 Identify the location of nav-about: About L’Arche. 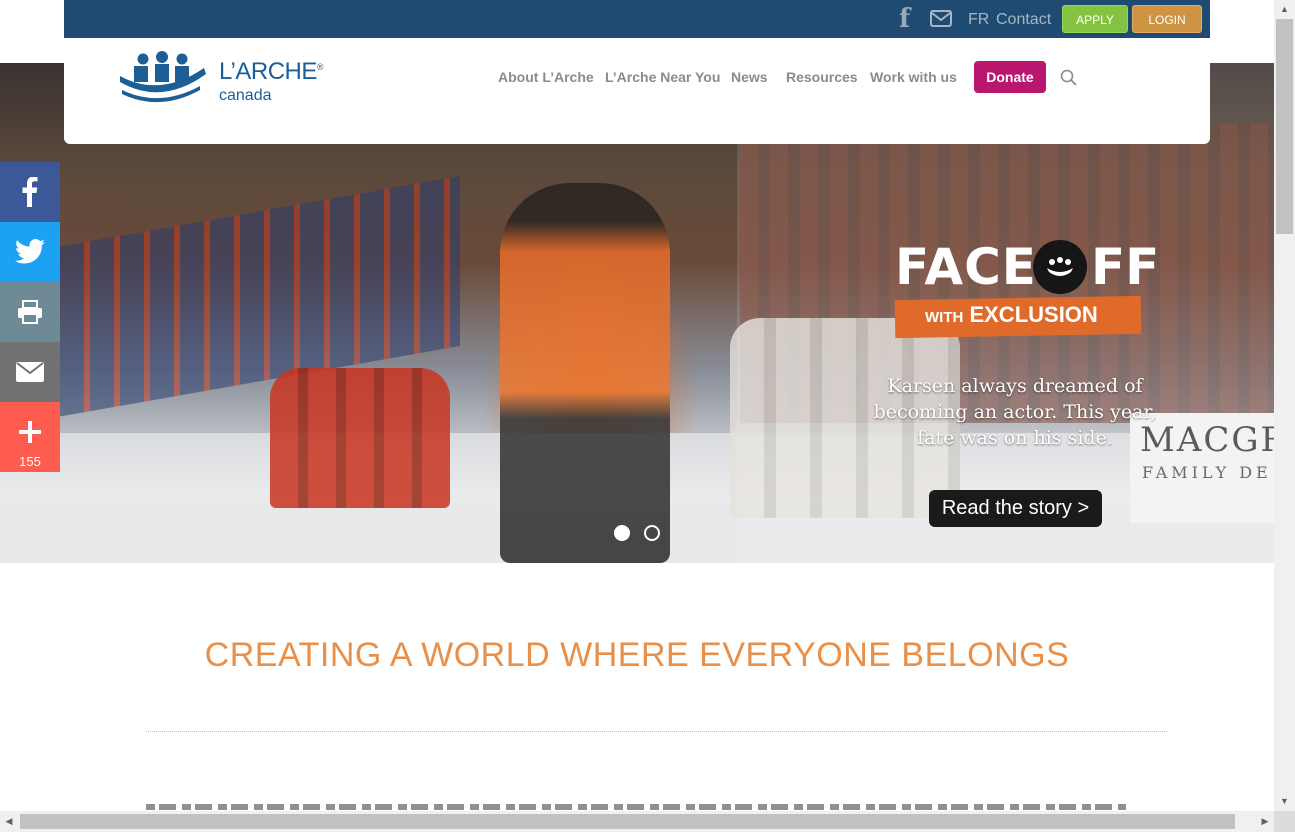
(546, 77).